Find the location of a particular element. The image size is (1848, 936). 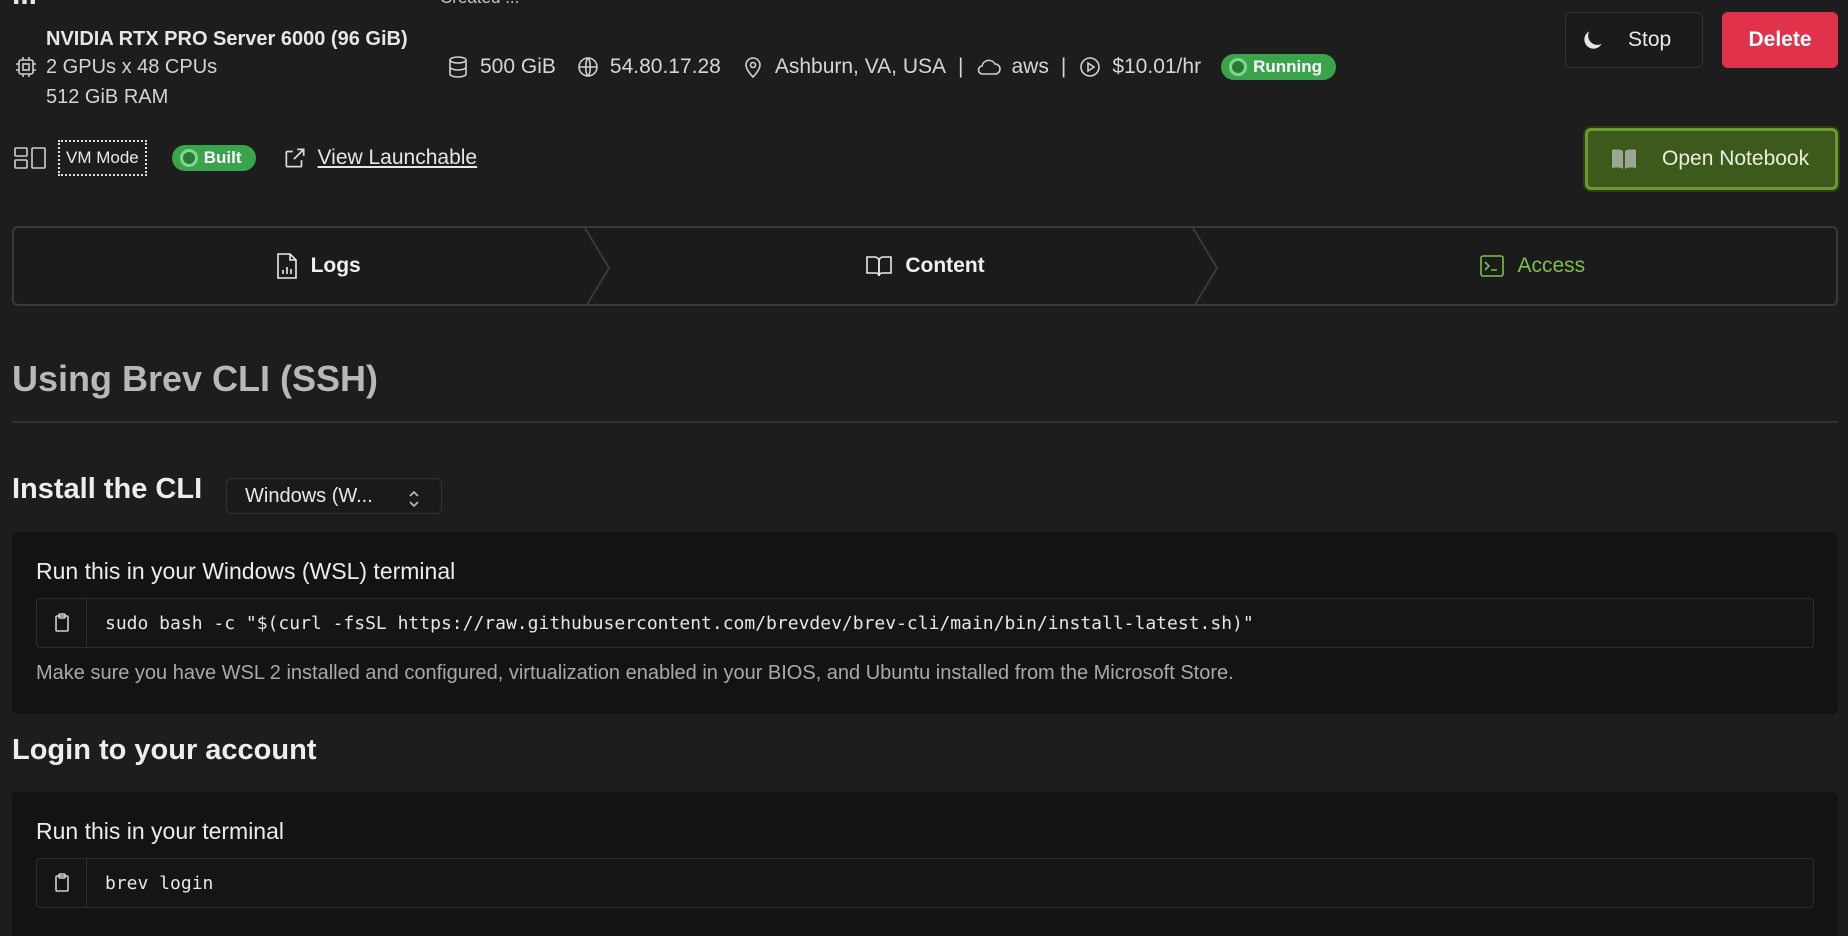

vm-mode-toggle: VM Mode is located at coordinates (102, 158).